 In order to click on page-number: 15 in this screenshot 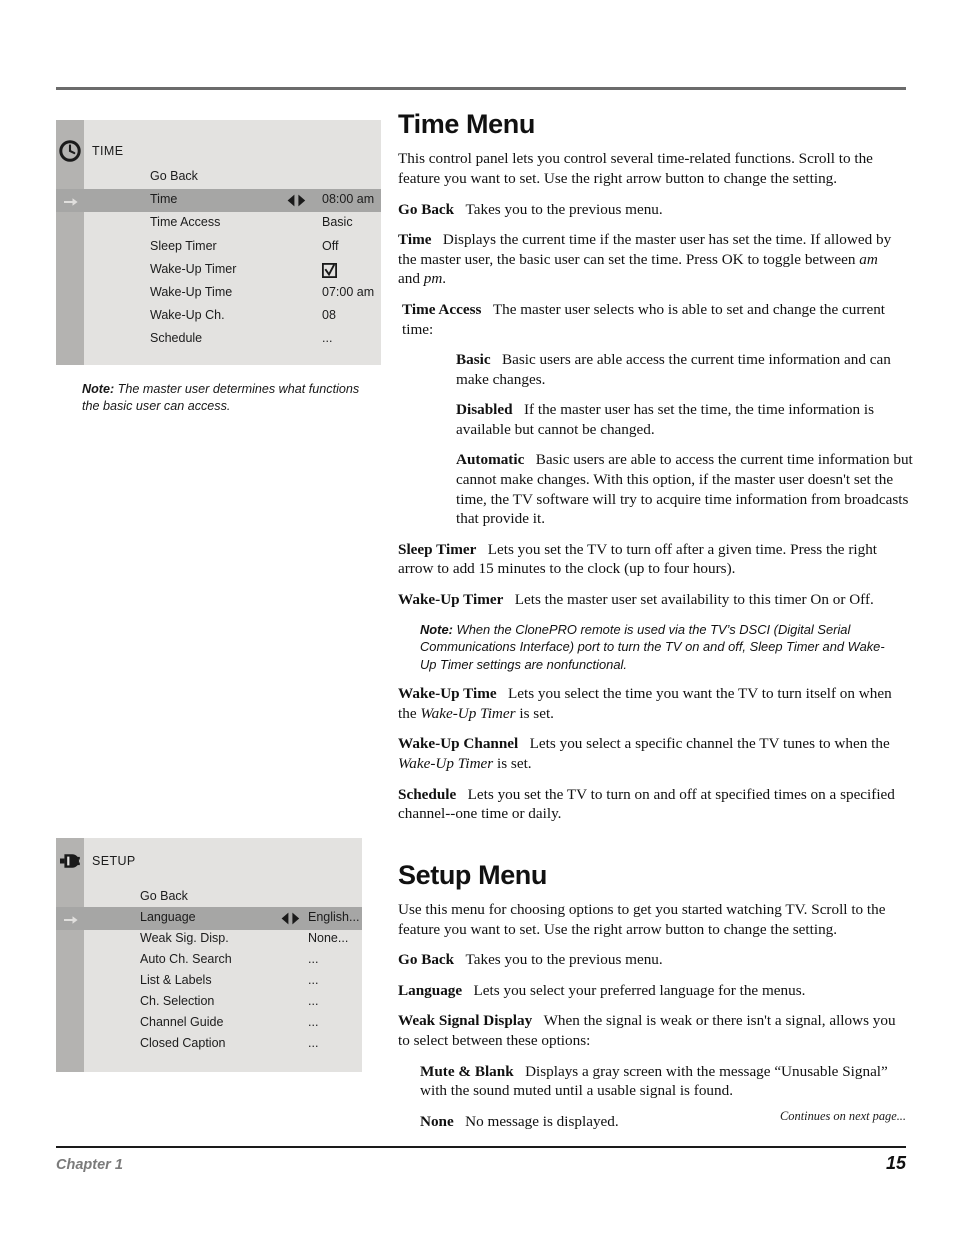, I will do `click(895, 1163)`.